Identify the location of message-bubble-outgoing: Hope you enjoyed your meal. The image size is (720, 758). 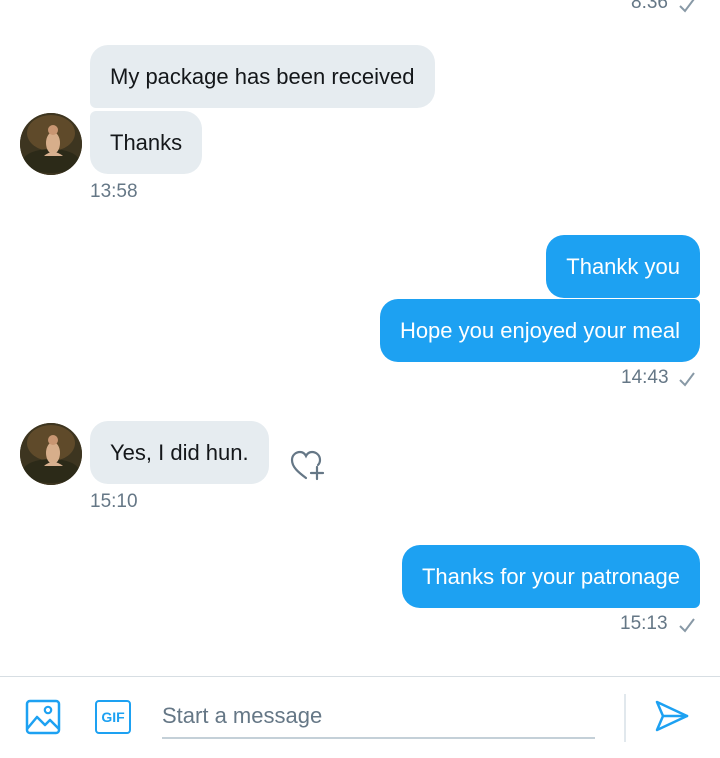
(539, 330).